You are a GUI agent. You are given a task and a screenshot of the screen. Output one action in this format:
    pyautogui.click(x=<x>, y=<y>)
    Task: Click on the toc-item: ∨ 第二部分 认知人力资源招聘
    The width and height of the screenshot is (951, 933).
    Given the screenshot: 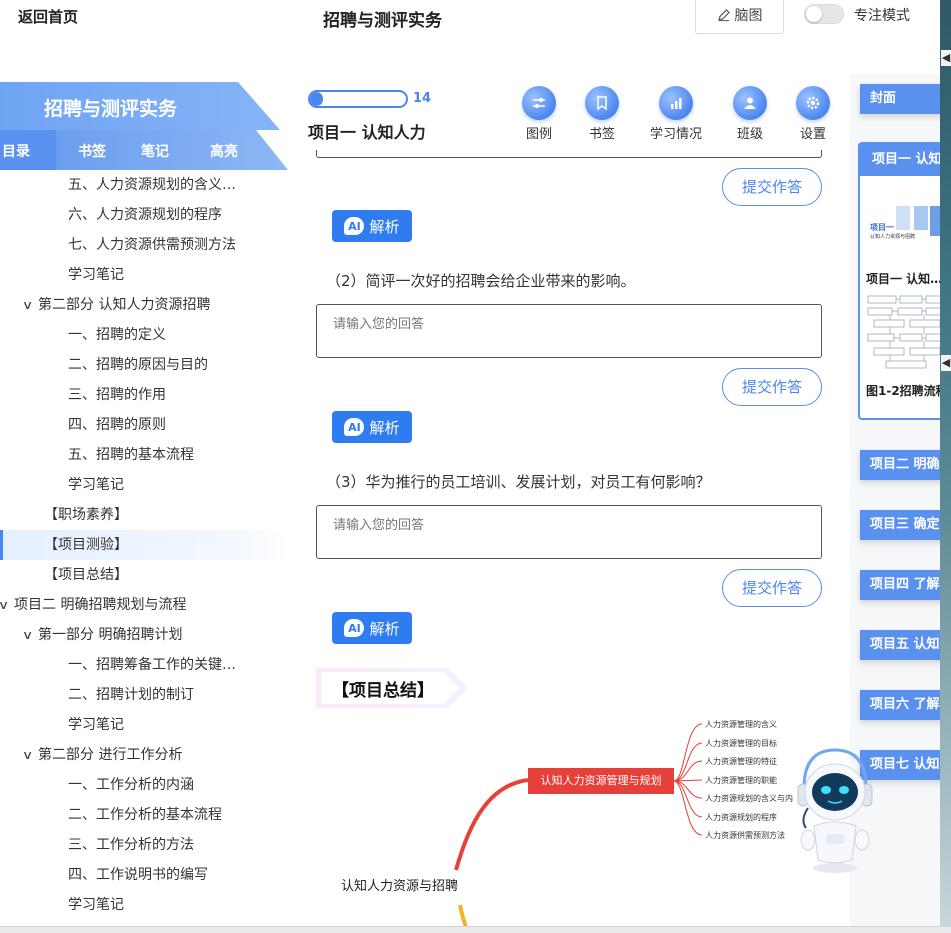 What is the action you would take?
    pyautogui.click(x=144, y=305)
    